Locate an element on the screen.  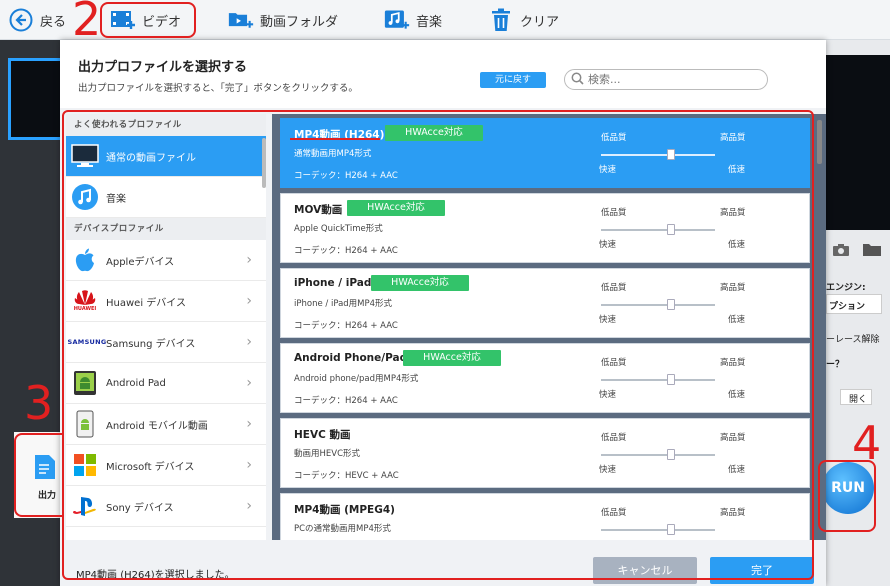
folder-add-icon is located at coordinates (241, 20).